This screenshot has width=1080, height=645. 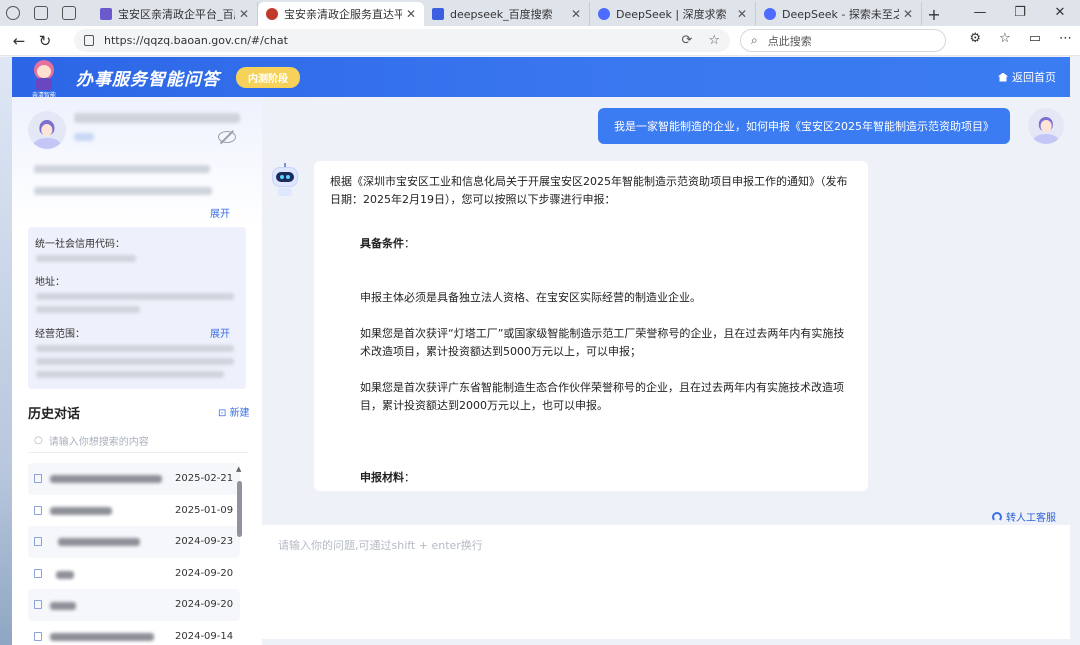 What do you see at coordinates (19, 41) in the screenshot?
I see `back-icon: ←` at bounding box center [19, 41].